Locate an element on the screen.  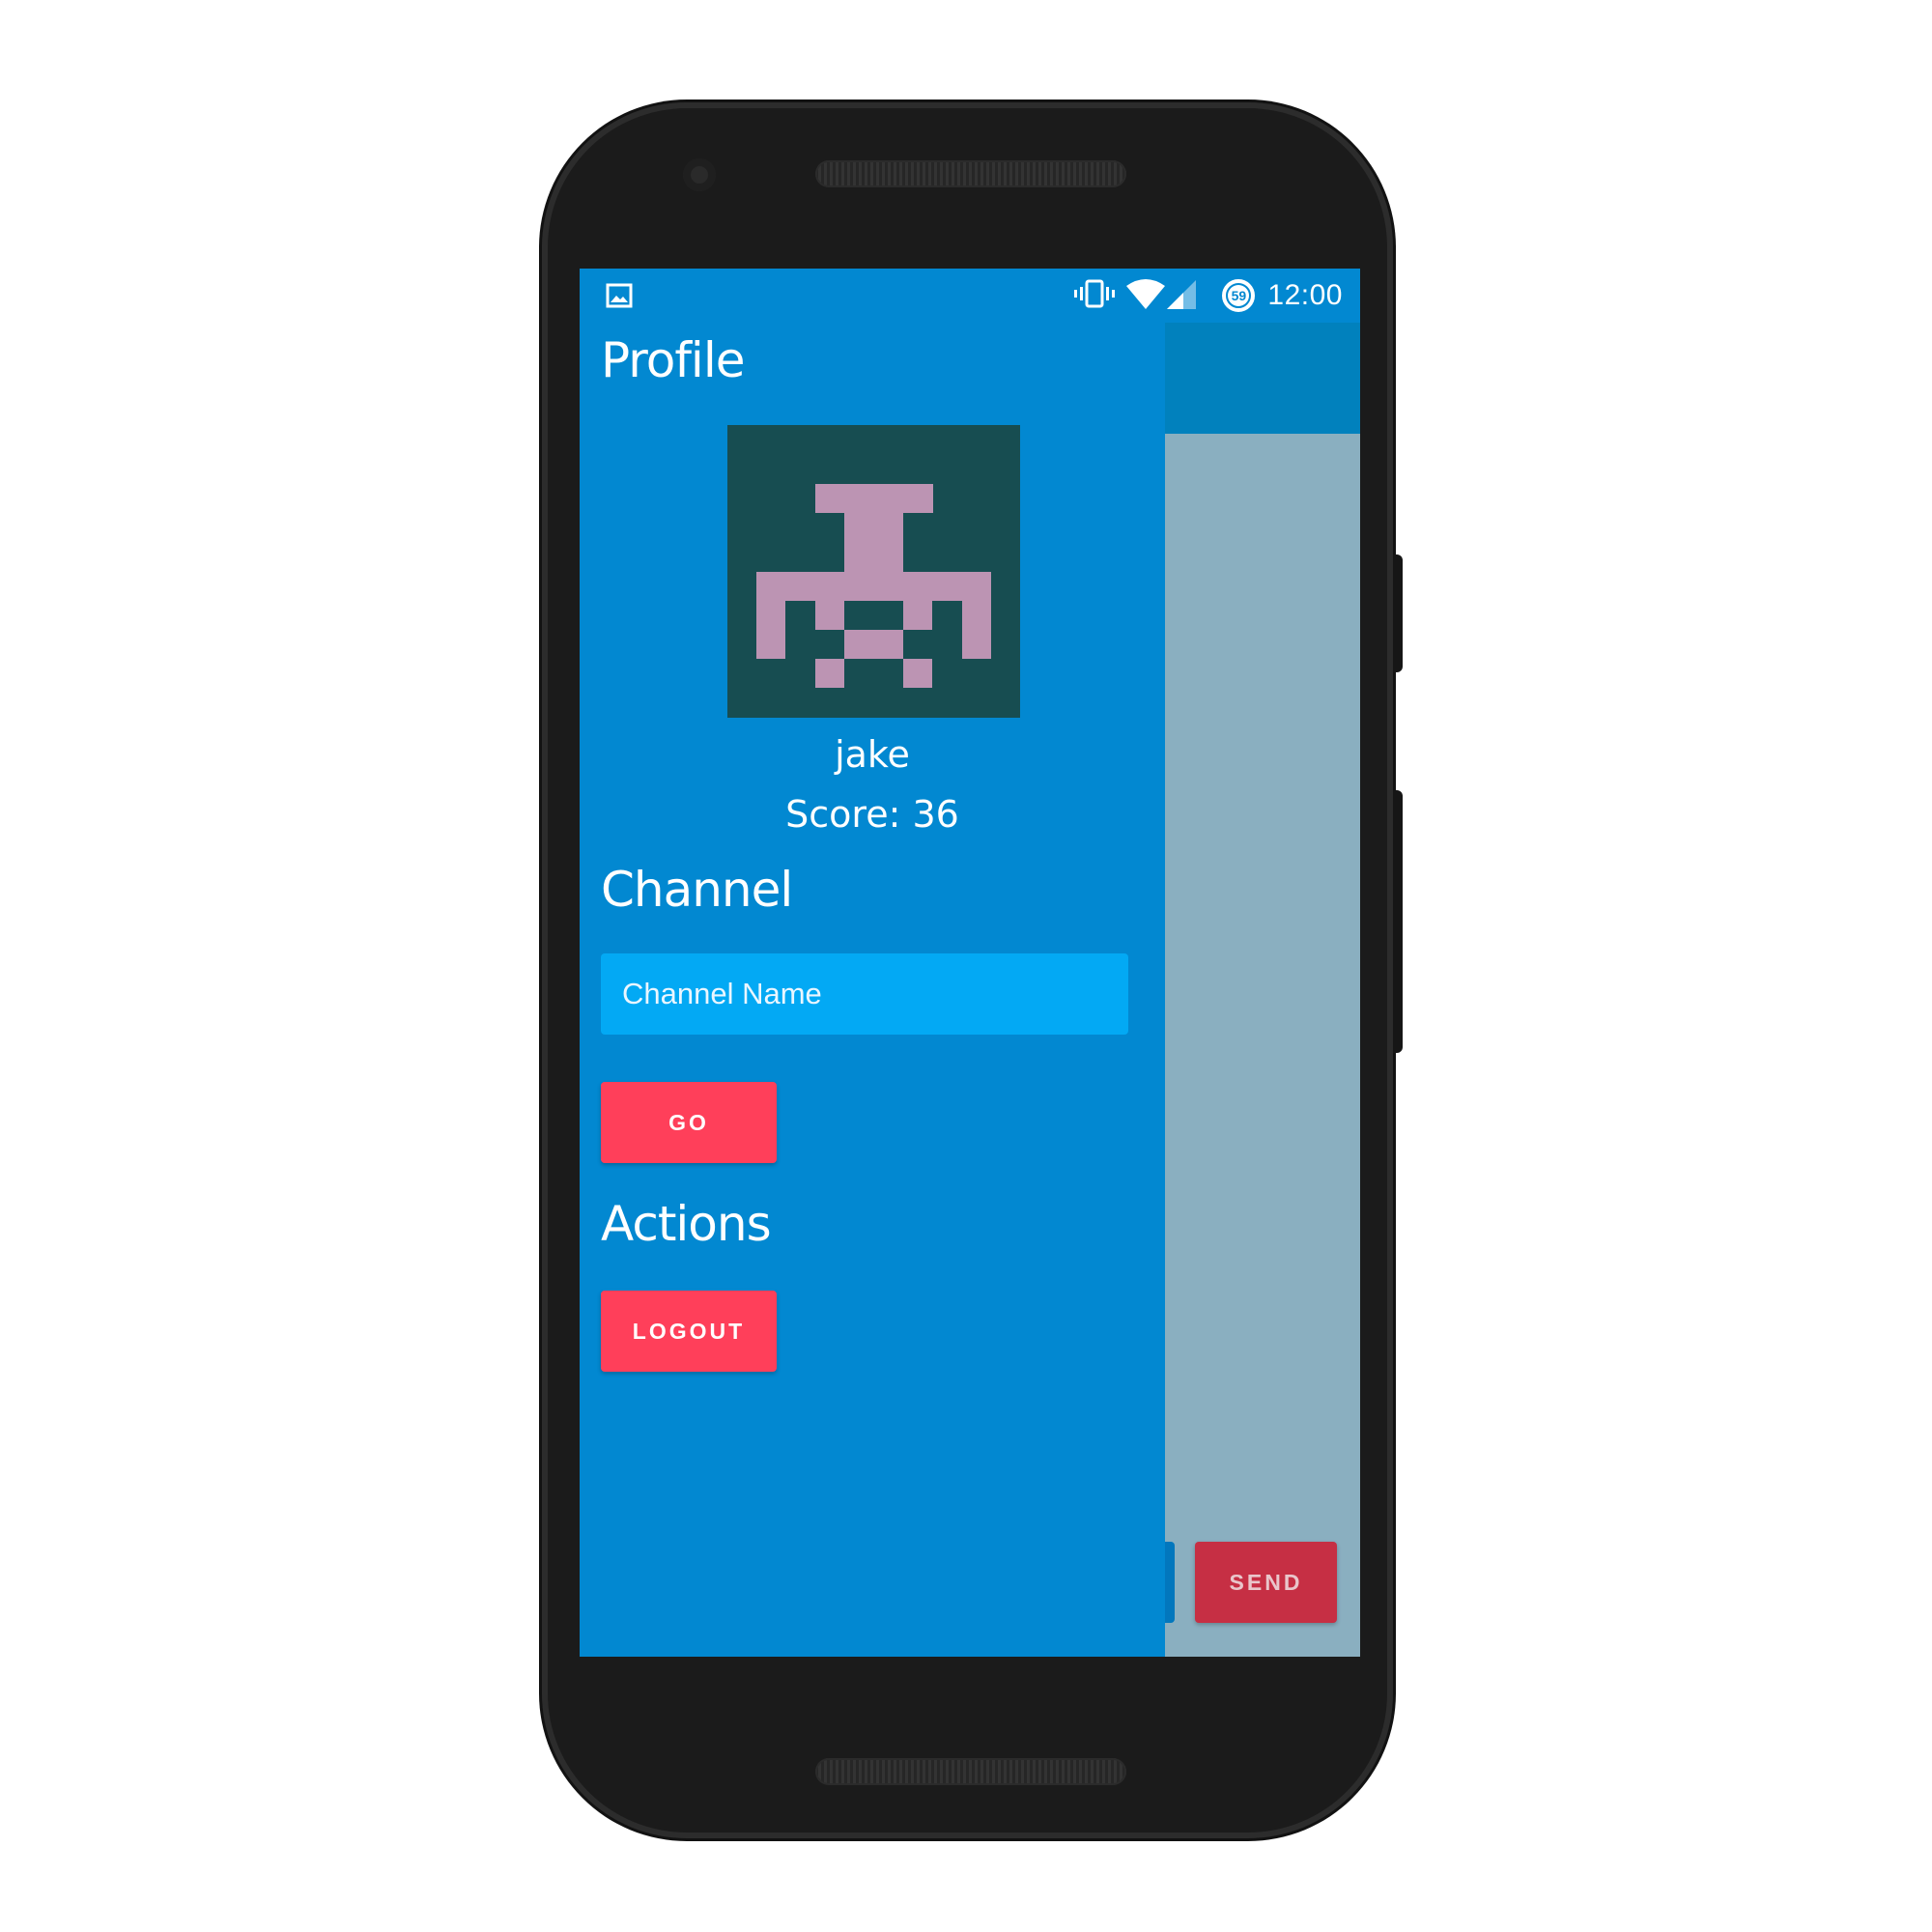
status-clock: 12:00 is located at coordinates (1305, 295).